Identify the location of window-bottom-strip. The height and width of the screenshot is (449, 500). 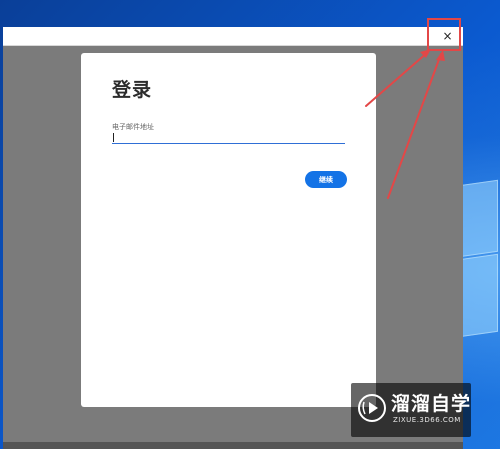
(233, 445).